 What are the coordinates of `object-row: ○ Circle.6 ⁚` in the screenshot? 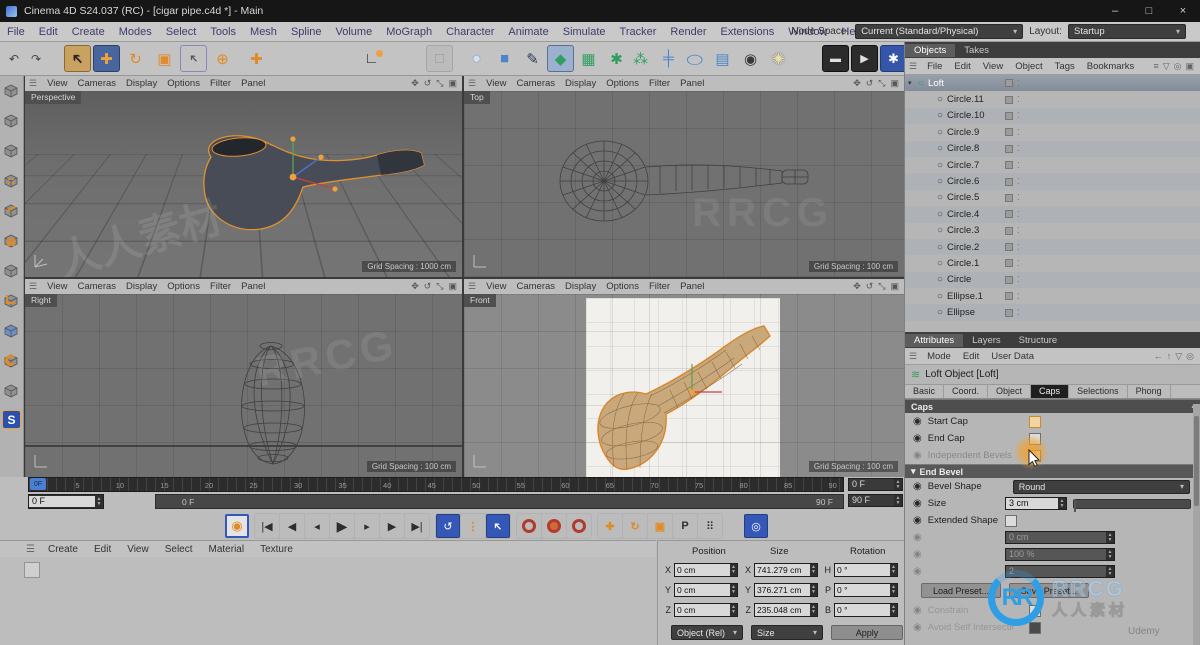 It's located at (1052, 181).